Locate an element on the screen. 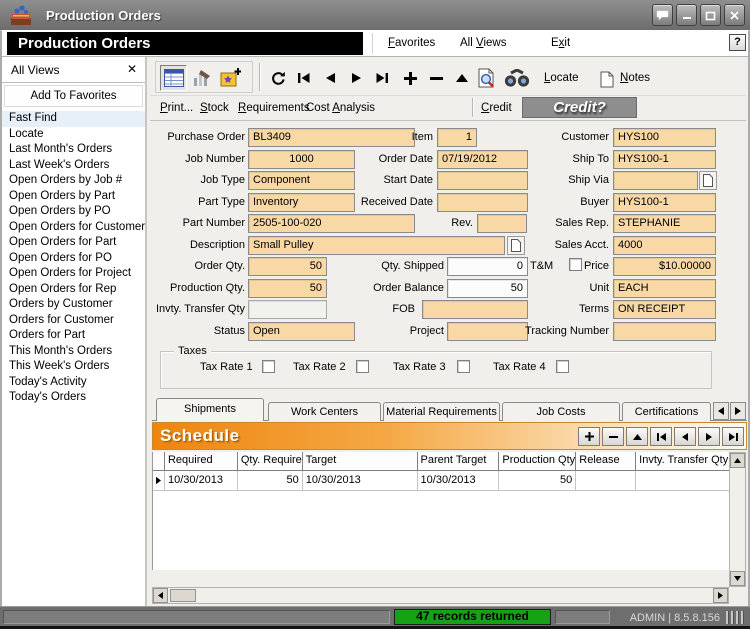 This screenshot has height=629, width=750. ship-via-field is located at coordinates (655, 180).